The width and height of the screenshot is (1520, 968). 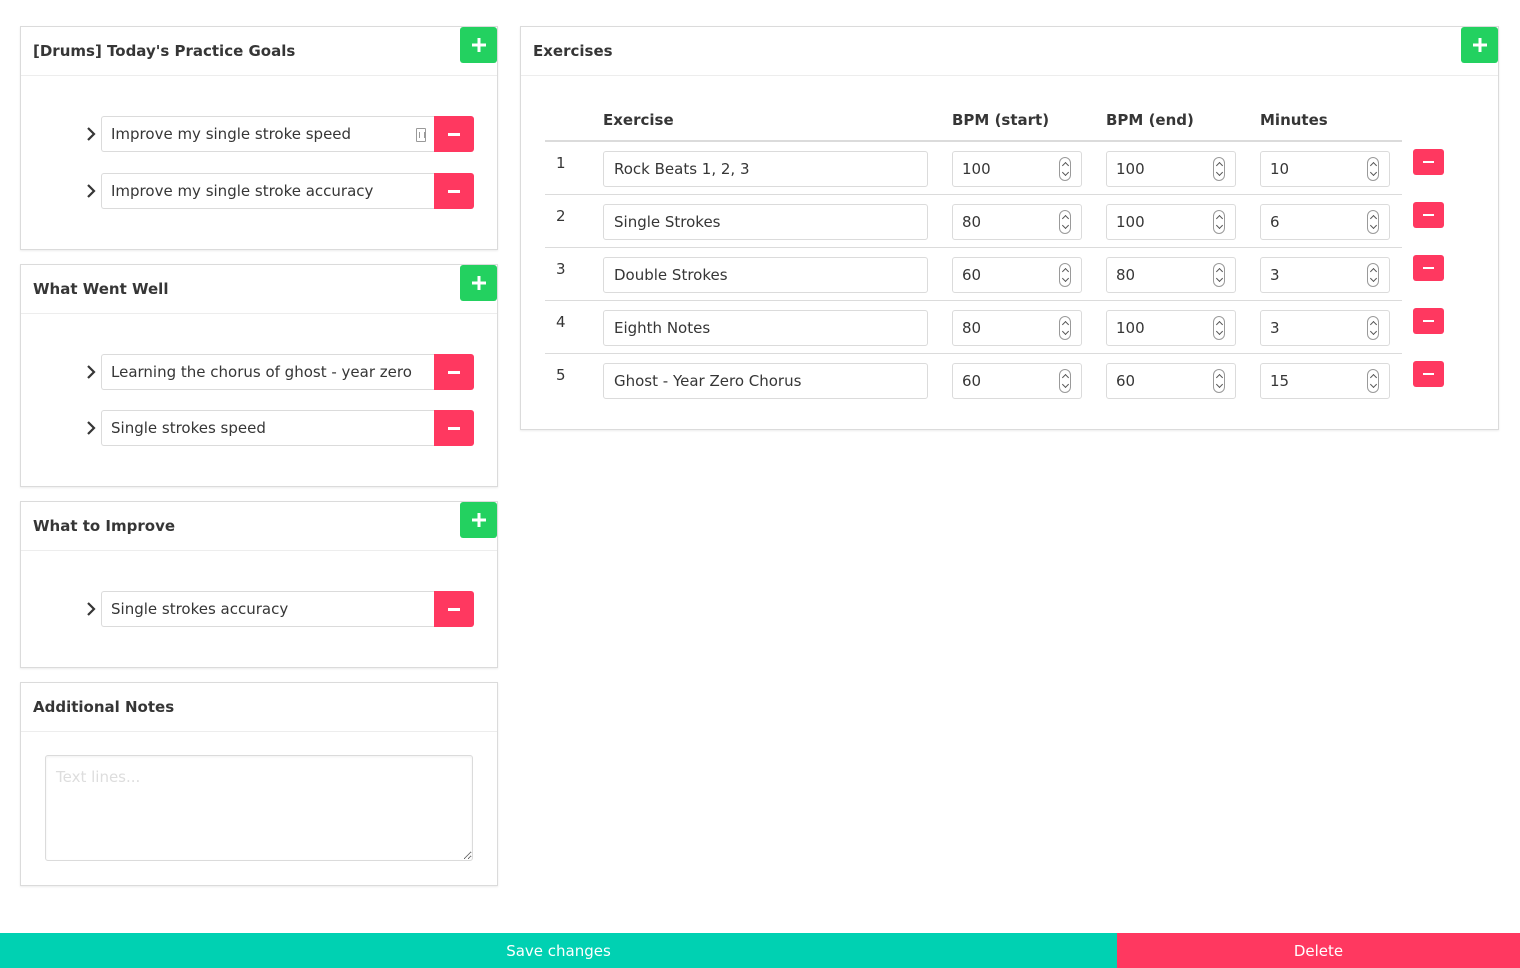 What do you see at coordinates (259, 584) in the screenshot?
I see `to-improve-card: What to Improve Single strokes accuracy` at bounding box center [259, 584].